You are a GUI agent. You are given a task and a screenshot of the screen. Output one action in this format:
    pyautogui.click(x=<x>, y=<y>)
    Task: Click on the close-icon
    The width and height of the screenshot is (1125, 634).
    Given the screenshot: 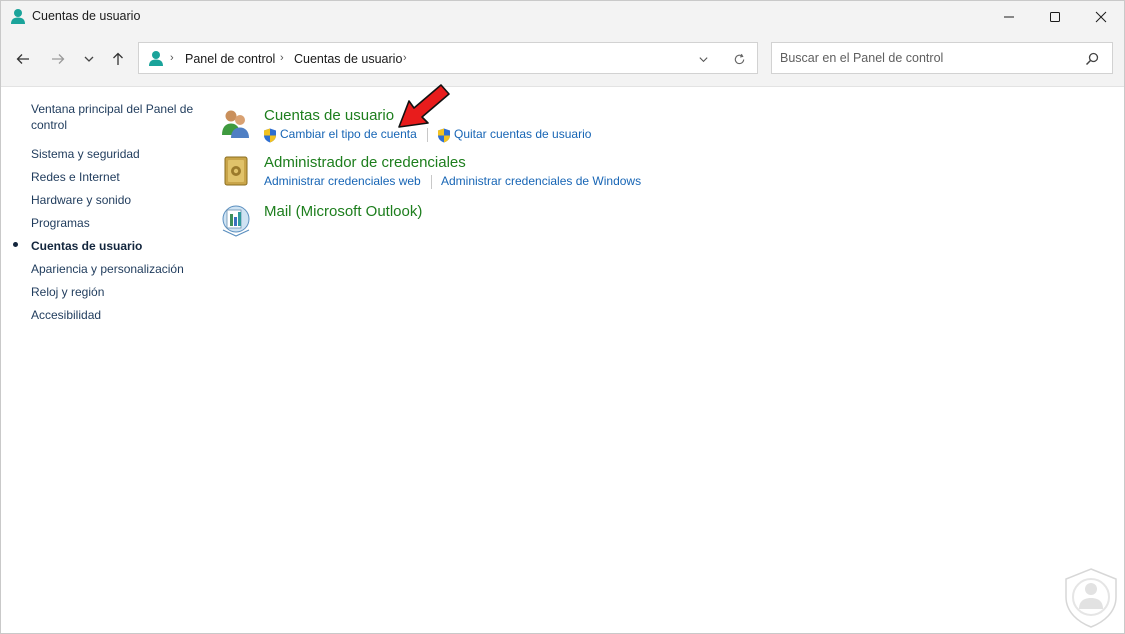 What is the action you would take?
    pyautogui.click(x=1101, y=16)
    